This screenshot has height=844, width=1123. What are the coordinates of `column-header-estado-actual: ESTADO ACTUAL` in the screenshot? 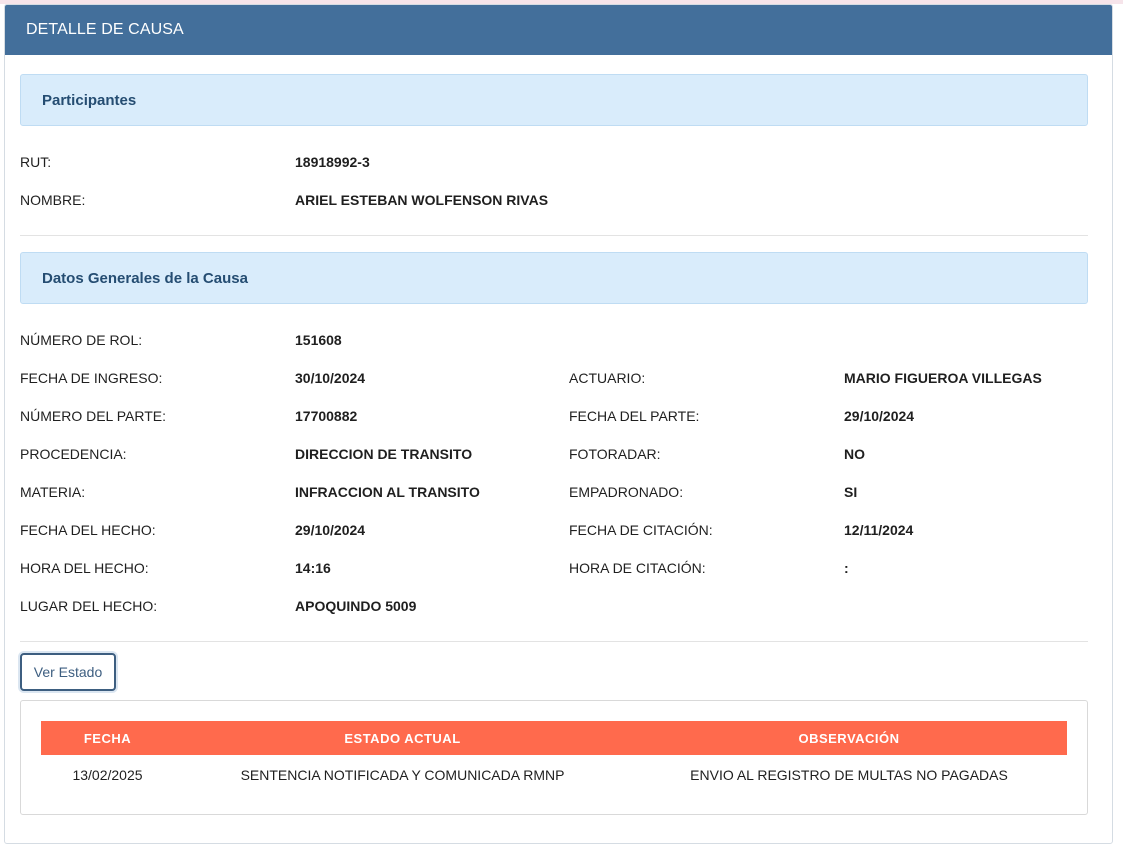 It's located at (402, 738).